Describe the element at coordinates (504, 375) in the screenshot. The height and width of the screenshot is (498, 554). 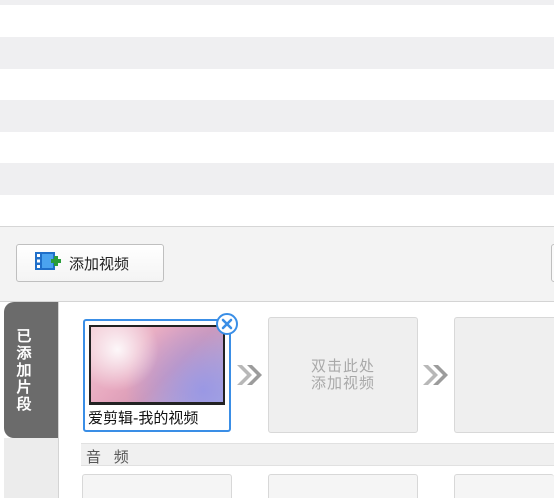
I see `empty-video-slot` at that location.